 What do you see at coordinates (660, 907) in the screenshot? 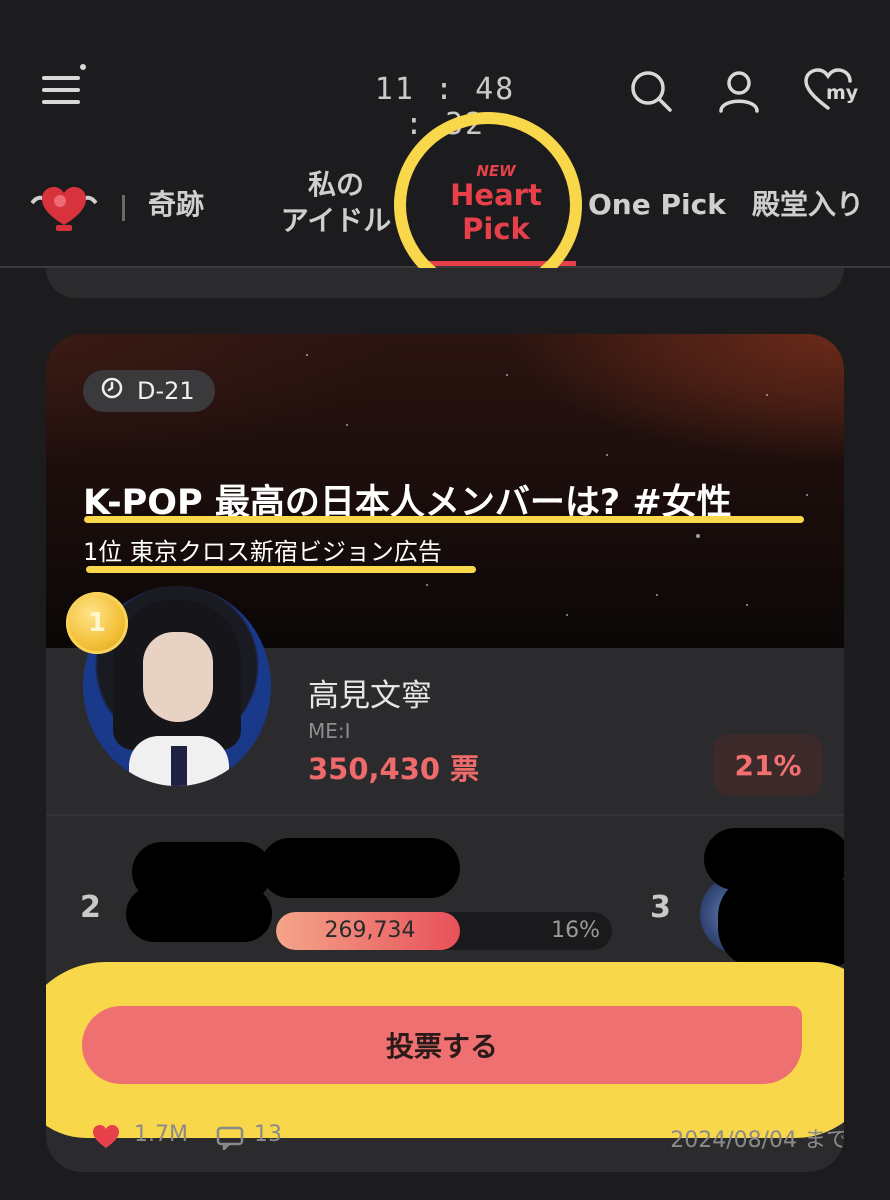
I see `rank3-number: 3` at bounding box center [660, 907].